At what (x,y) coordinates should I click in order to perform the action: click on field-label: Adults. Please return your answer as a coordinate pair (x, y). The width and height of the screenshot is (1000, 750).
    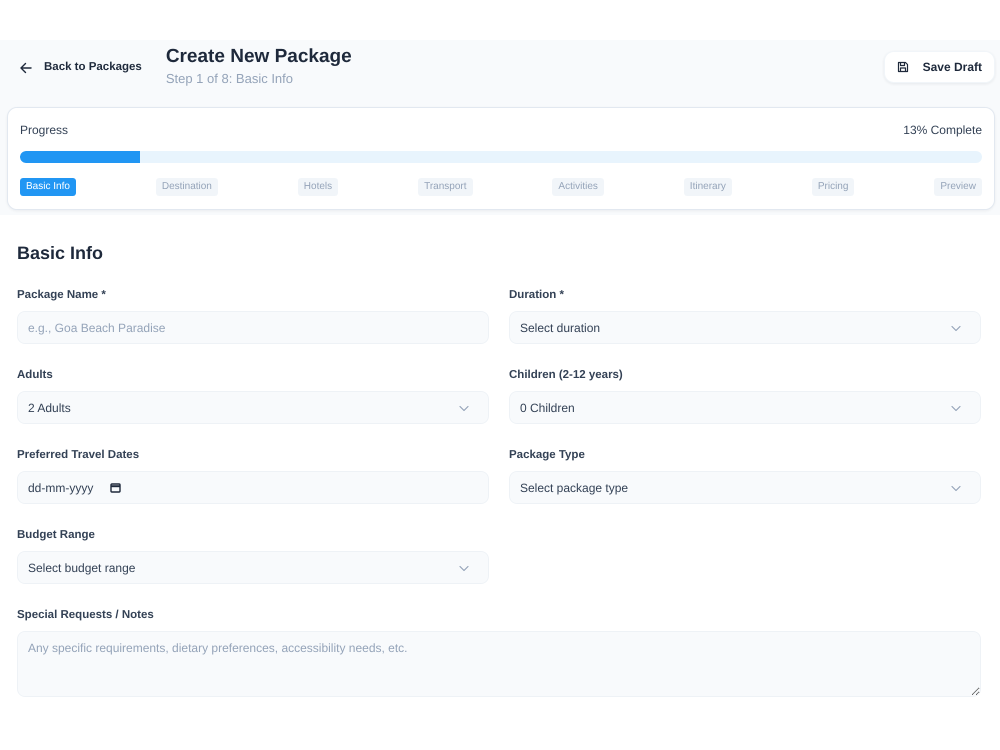
    Looking at the image, I should click on (35, 375).